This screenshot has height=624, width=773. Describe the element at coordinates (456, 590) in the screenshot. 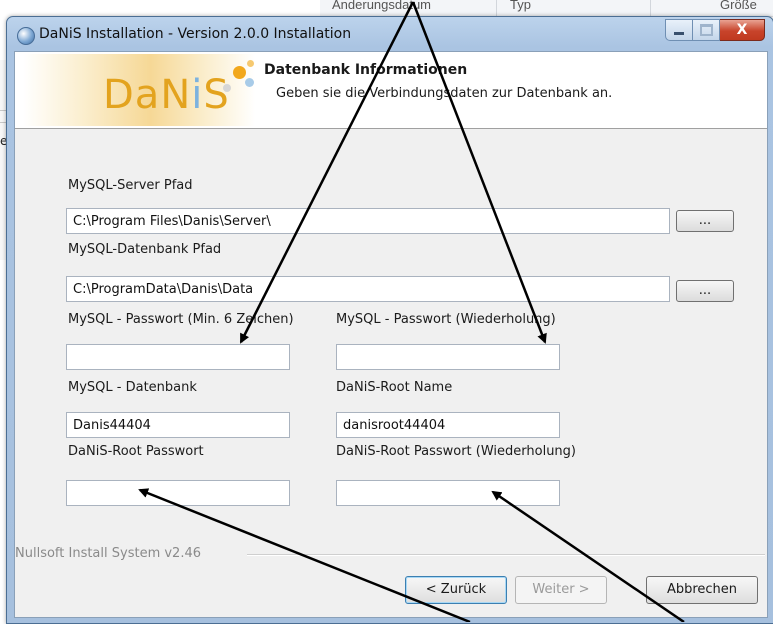

I see `back-button: < Zurück` at that location.